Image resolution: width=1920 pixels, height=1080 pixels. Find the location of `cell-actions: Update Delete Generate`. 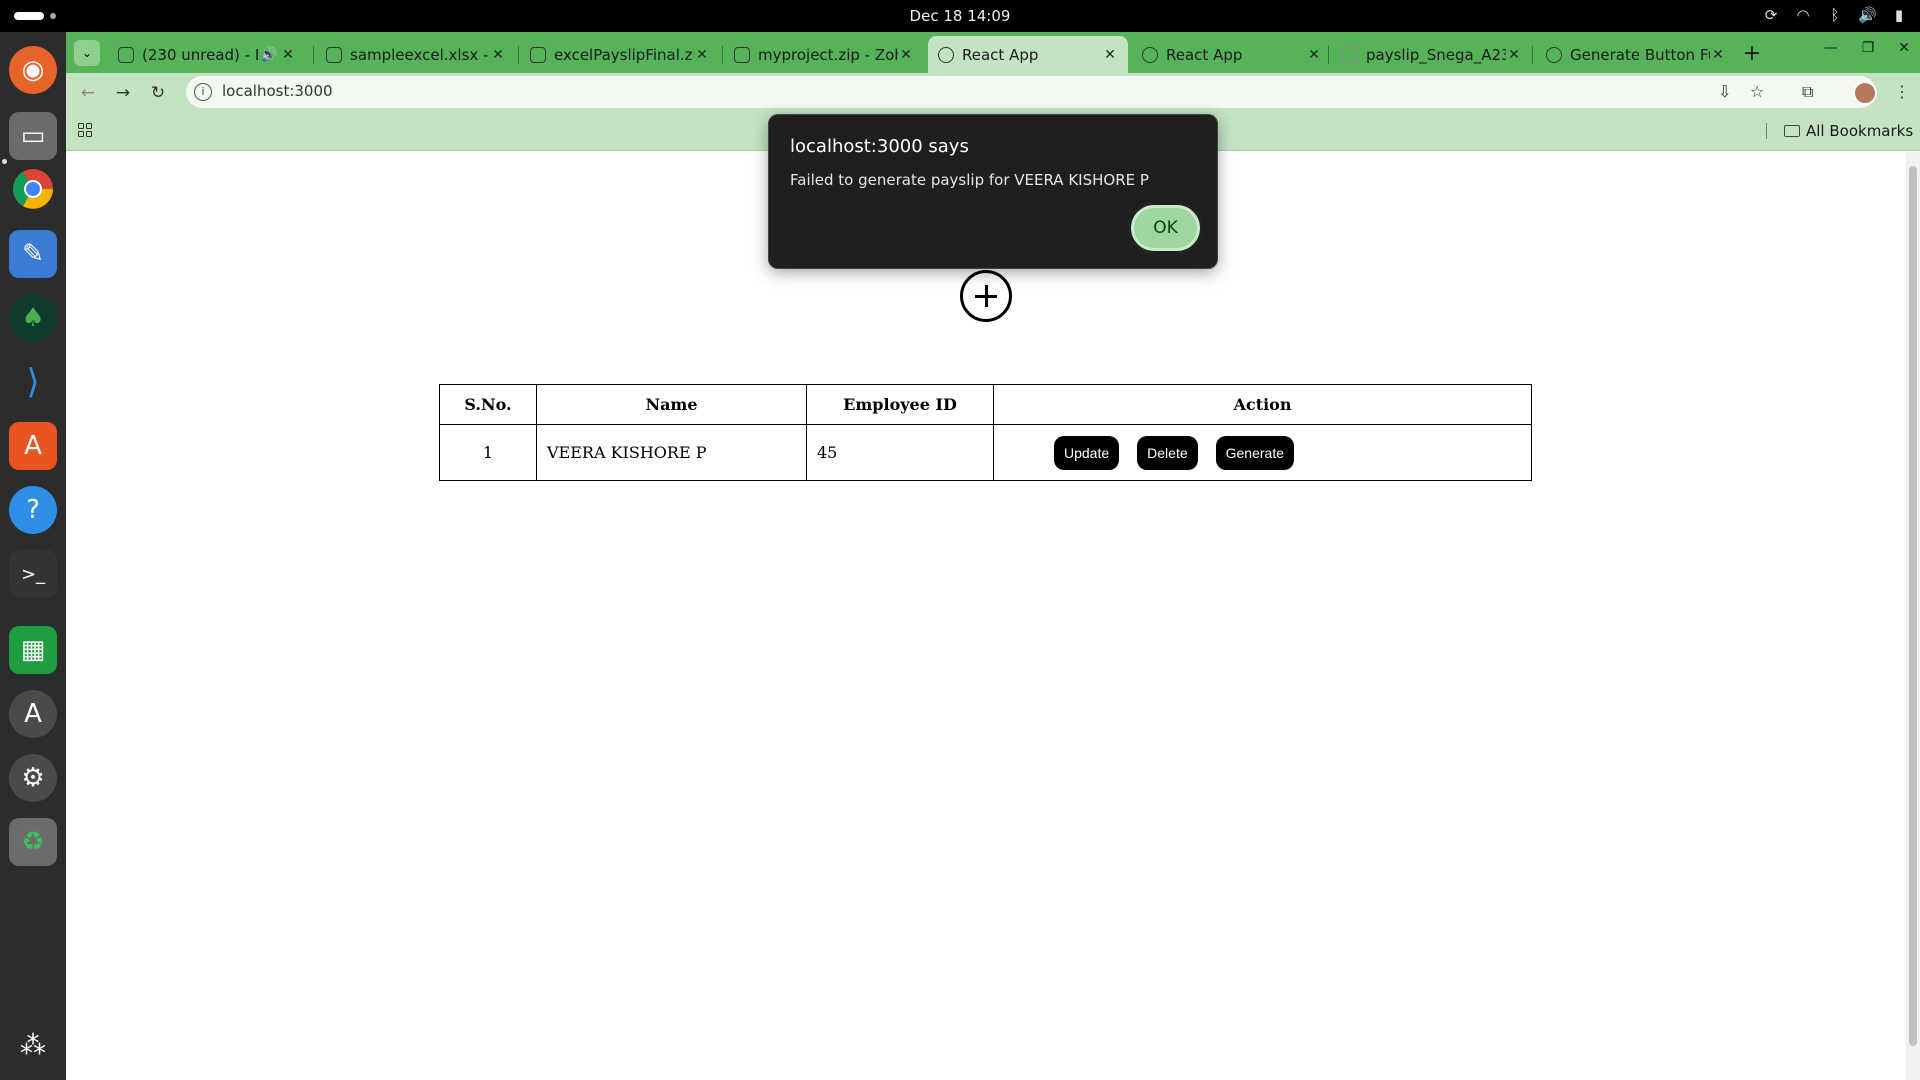

cell-actions: Update Delete Generate is located at coordinates (1262, 452).